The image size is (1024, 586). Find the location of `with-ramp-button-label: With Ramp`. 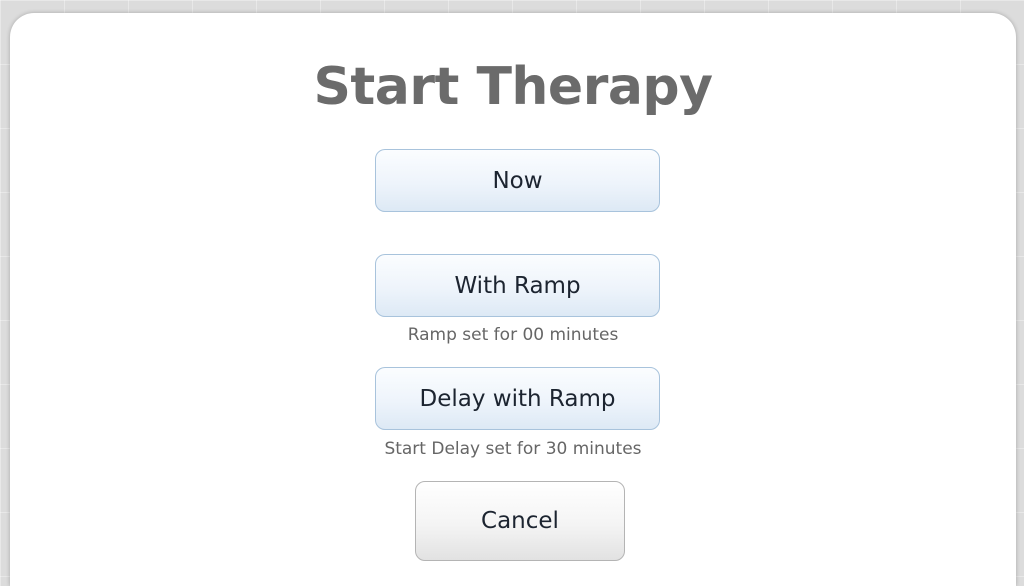

with-ramp-button-label: With Ramp is located at coordinates (517, 285).